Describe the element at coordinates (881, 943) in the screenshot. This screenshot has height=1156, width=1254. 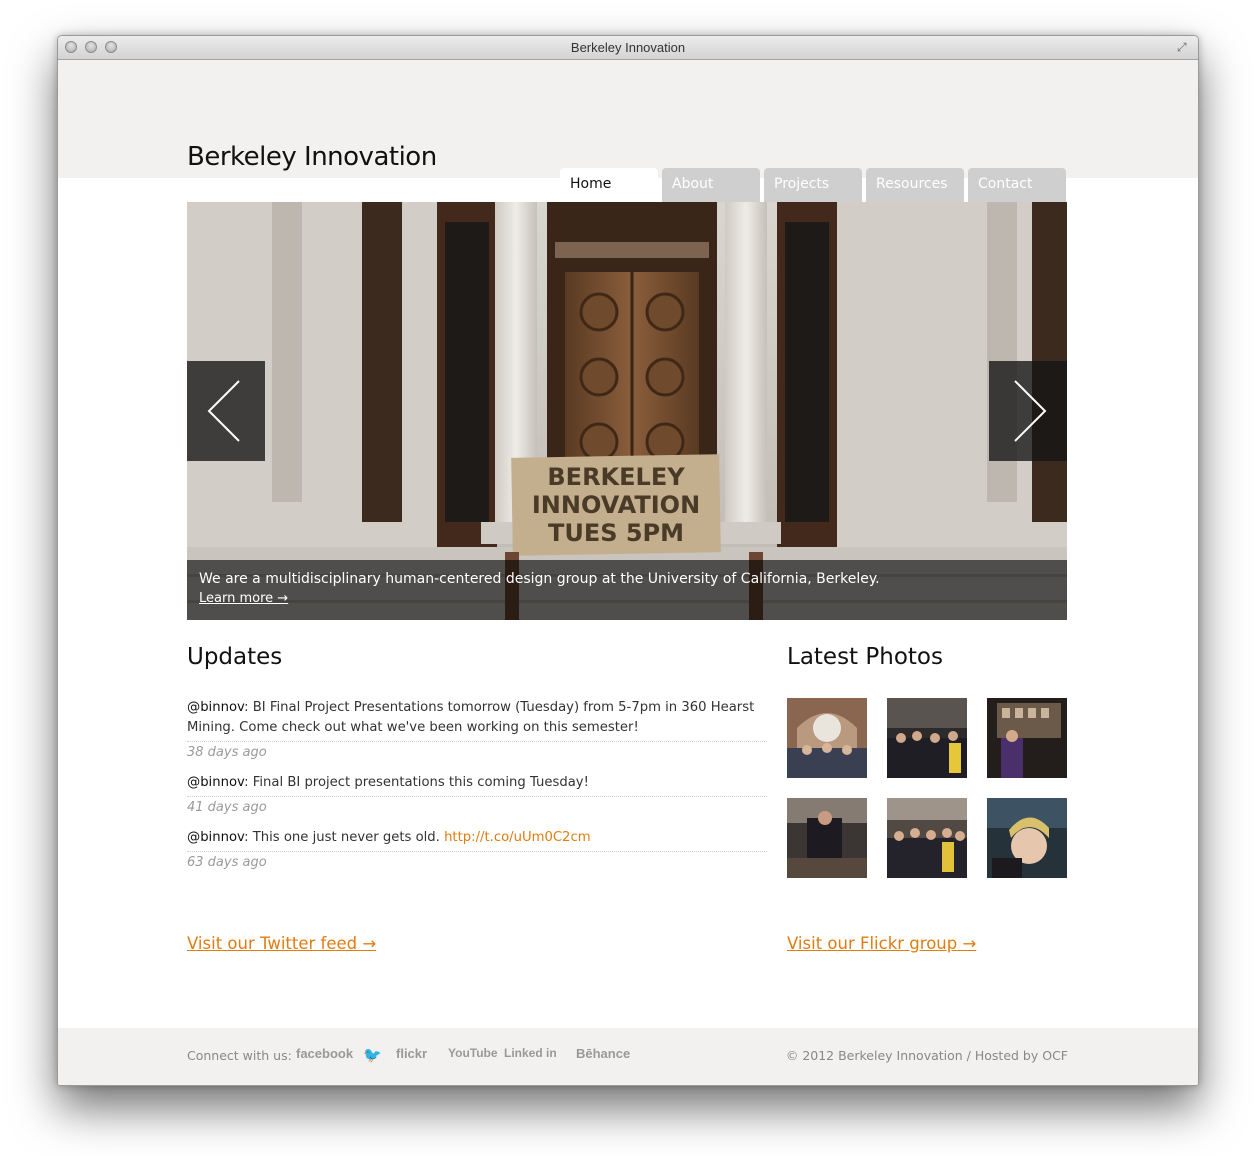
I see `flickr-group-link: Visit our Flickr group →` at that location.